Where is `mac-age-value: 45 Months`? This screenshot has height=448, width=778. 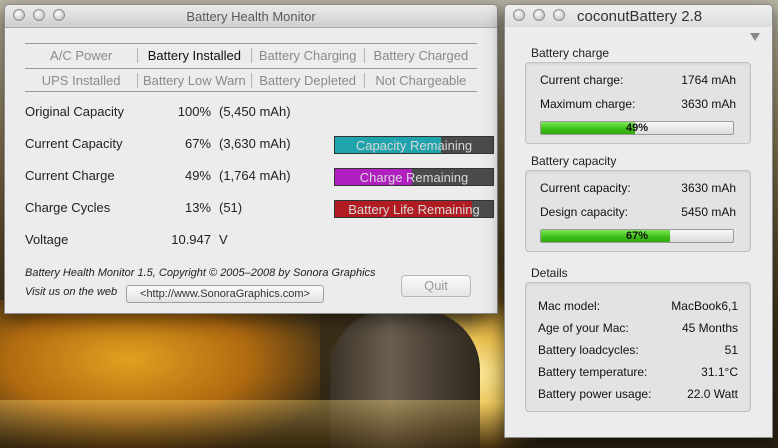 mac-age-value: 45 Months is located at coordinates (709, 328).